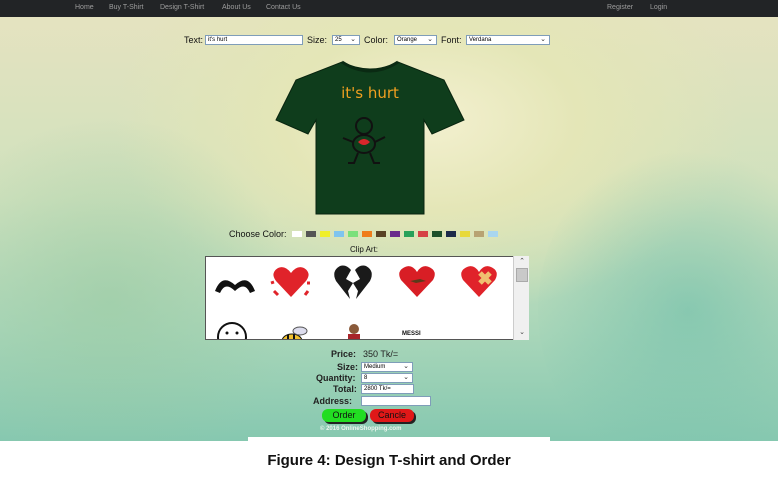 The width and height of the screenshot is (778, 477). I want to click on scroll-up-icon: ⌃, so click(522, 262).